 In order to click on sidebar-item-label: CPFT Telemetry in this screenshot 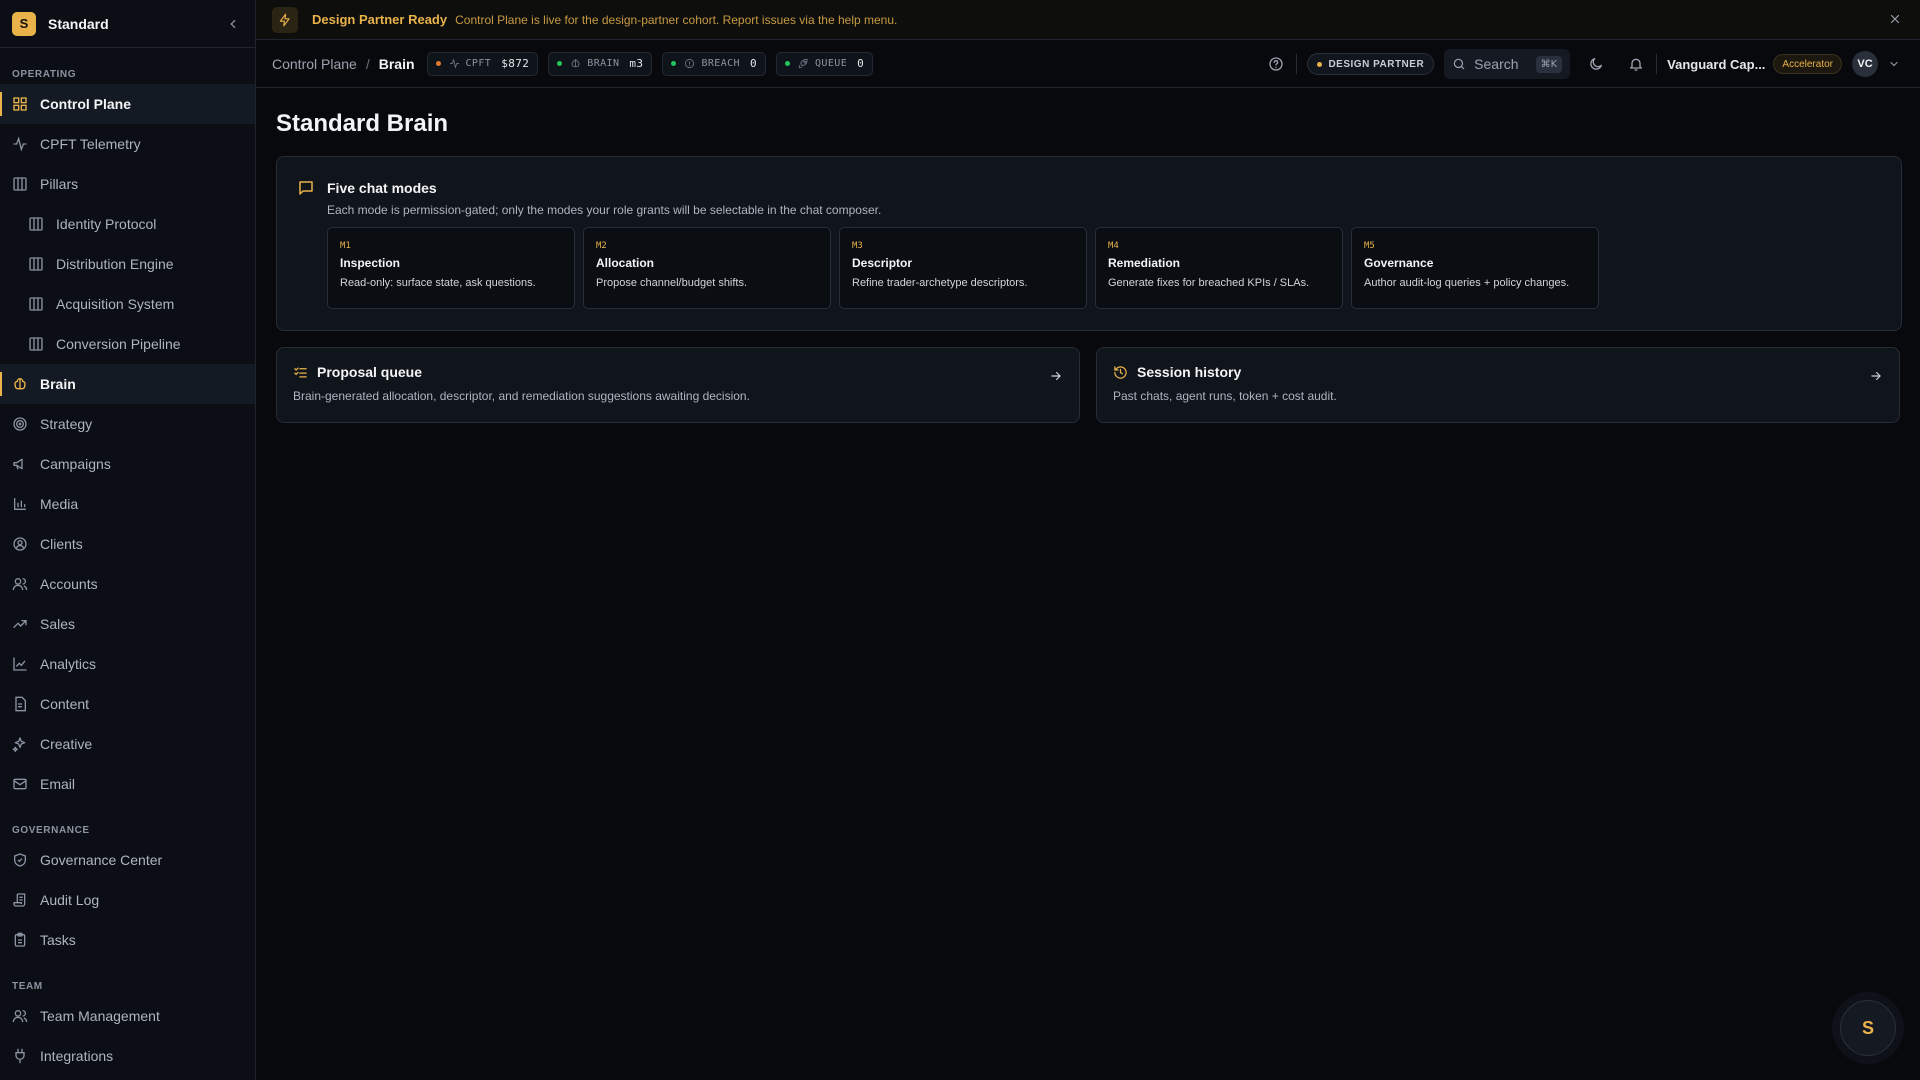, I will do `click(90, 144)`.